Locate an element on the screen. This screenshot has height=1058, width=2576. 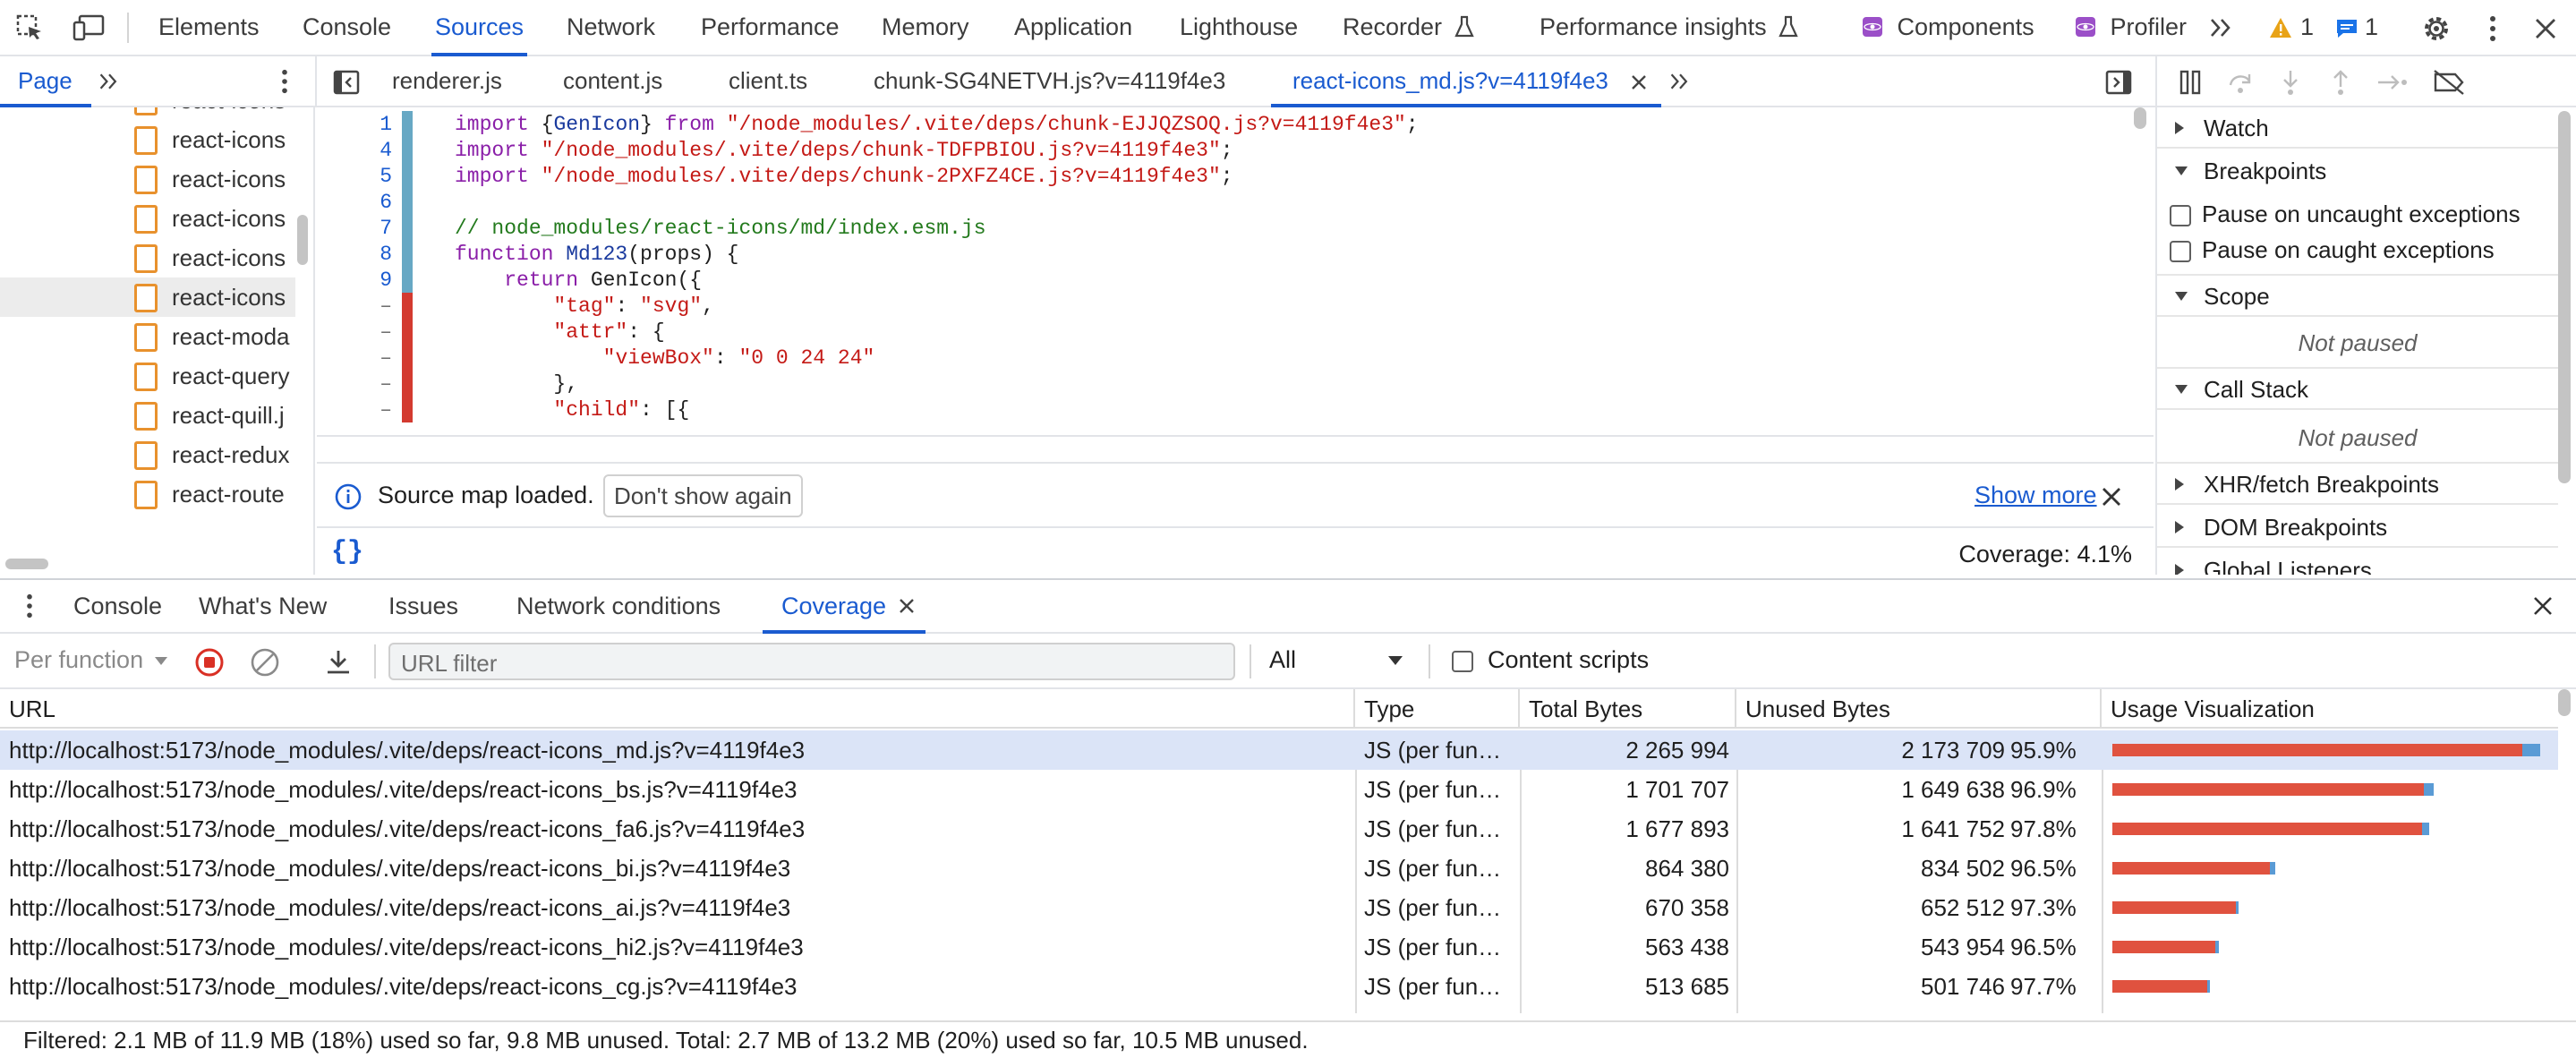
section-dom-breakpoints: DOM Breakpoints is located at coordinates (2357, 527).